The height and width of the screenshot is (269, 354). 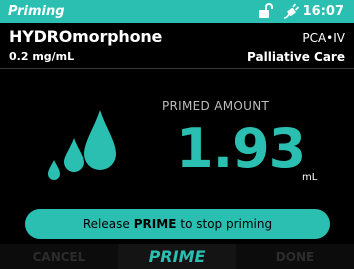 What do you see at coordinates (82, 145) in the screenshot?
I see `droplets-icon` at bounding box center [82, 145].